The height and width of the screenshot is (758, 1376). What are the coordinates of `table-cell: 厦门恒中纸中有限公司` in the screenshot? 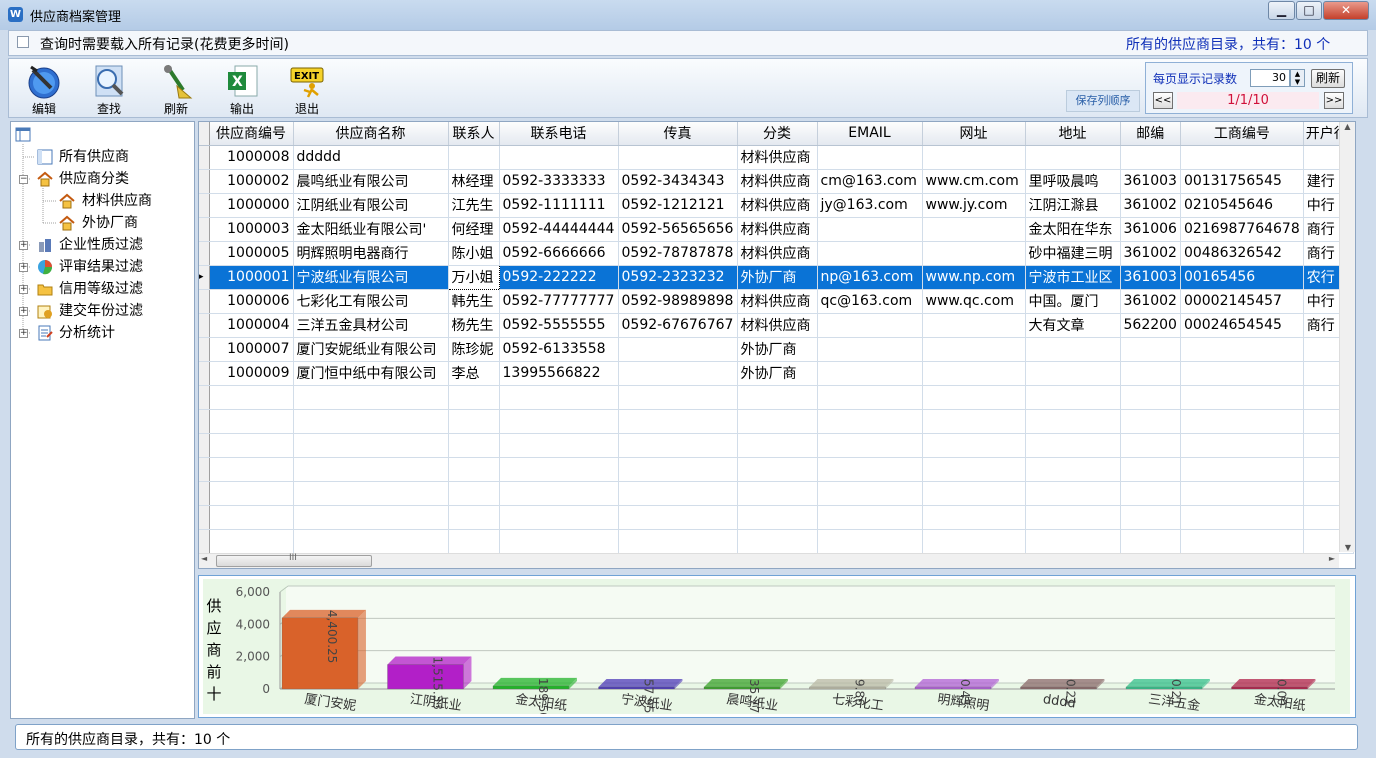 It's located at (371, 373).